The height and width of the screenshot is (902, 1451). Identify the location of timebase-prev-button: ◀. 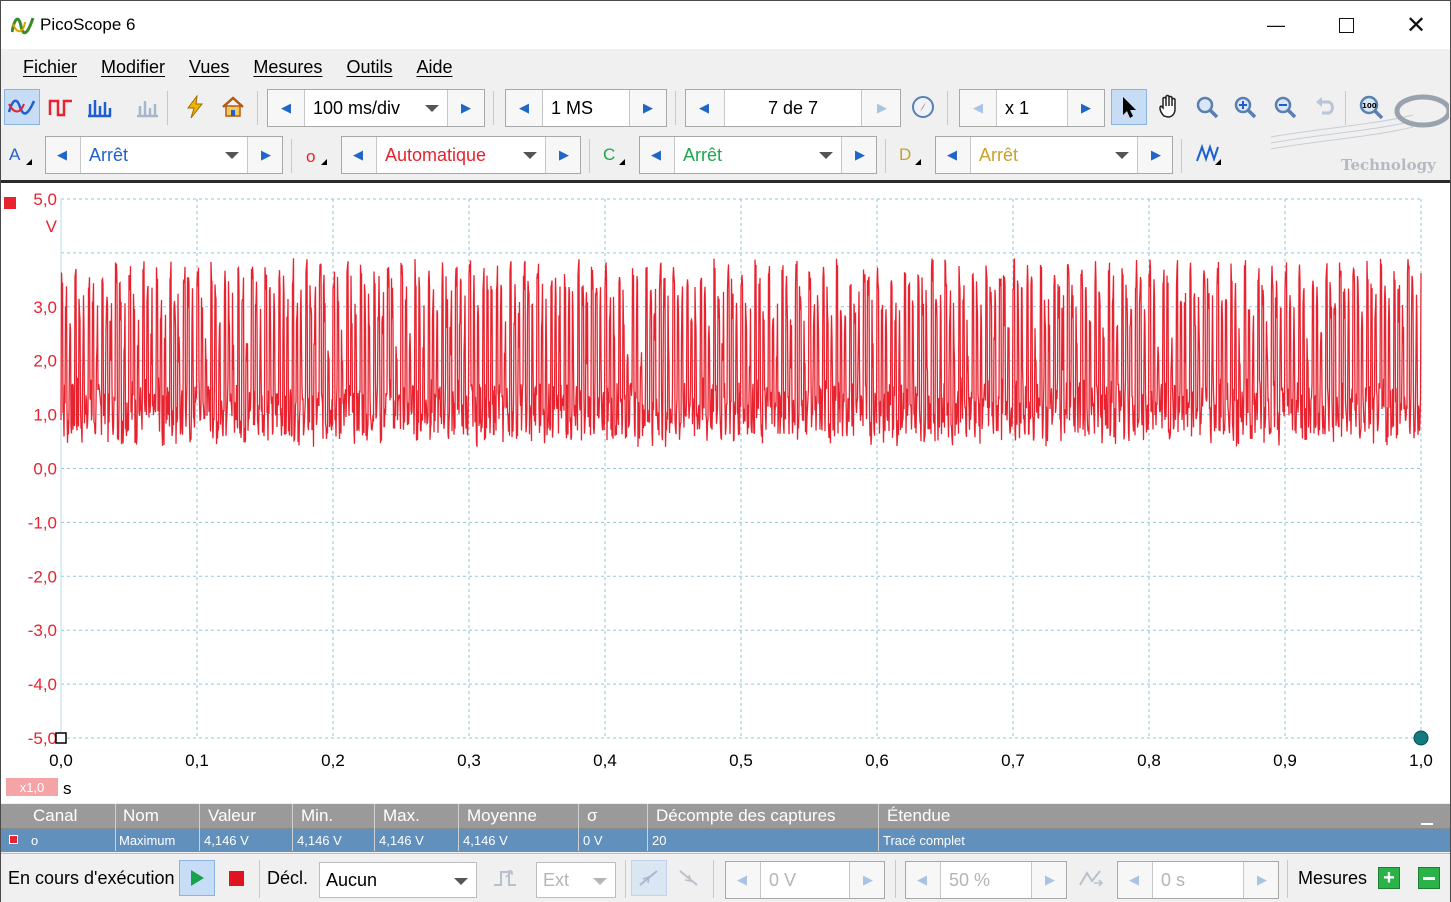
(286, 108).